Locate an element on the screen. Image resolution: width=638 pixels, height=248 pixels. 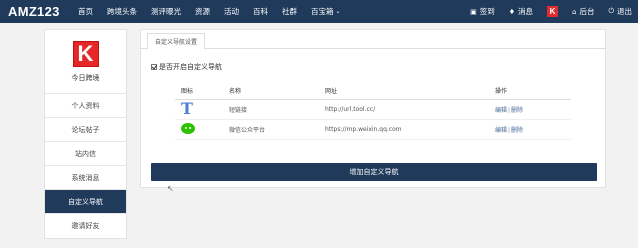
sidebar-item-forum-posts: 论坛帖子 is located at coordinates (85, 130).